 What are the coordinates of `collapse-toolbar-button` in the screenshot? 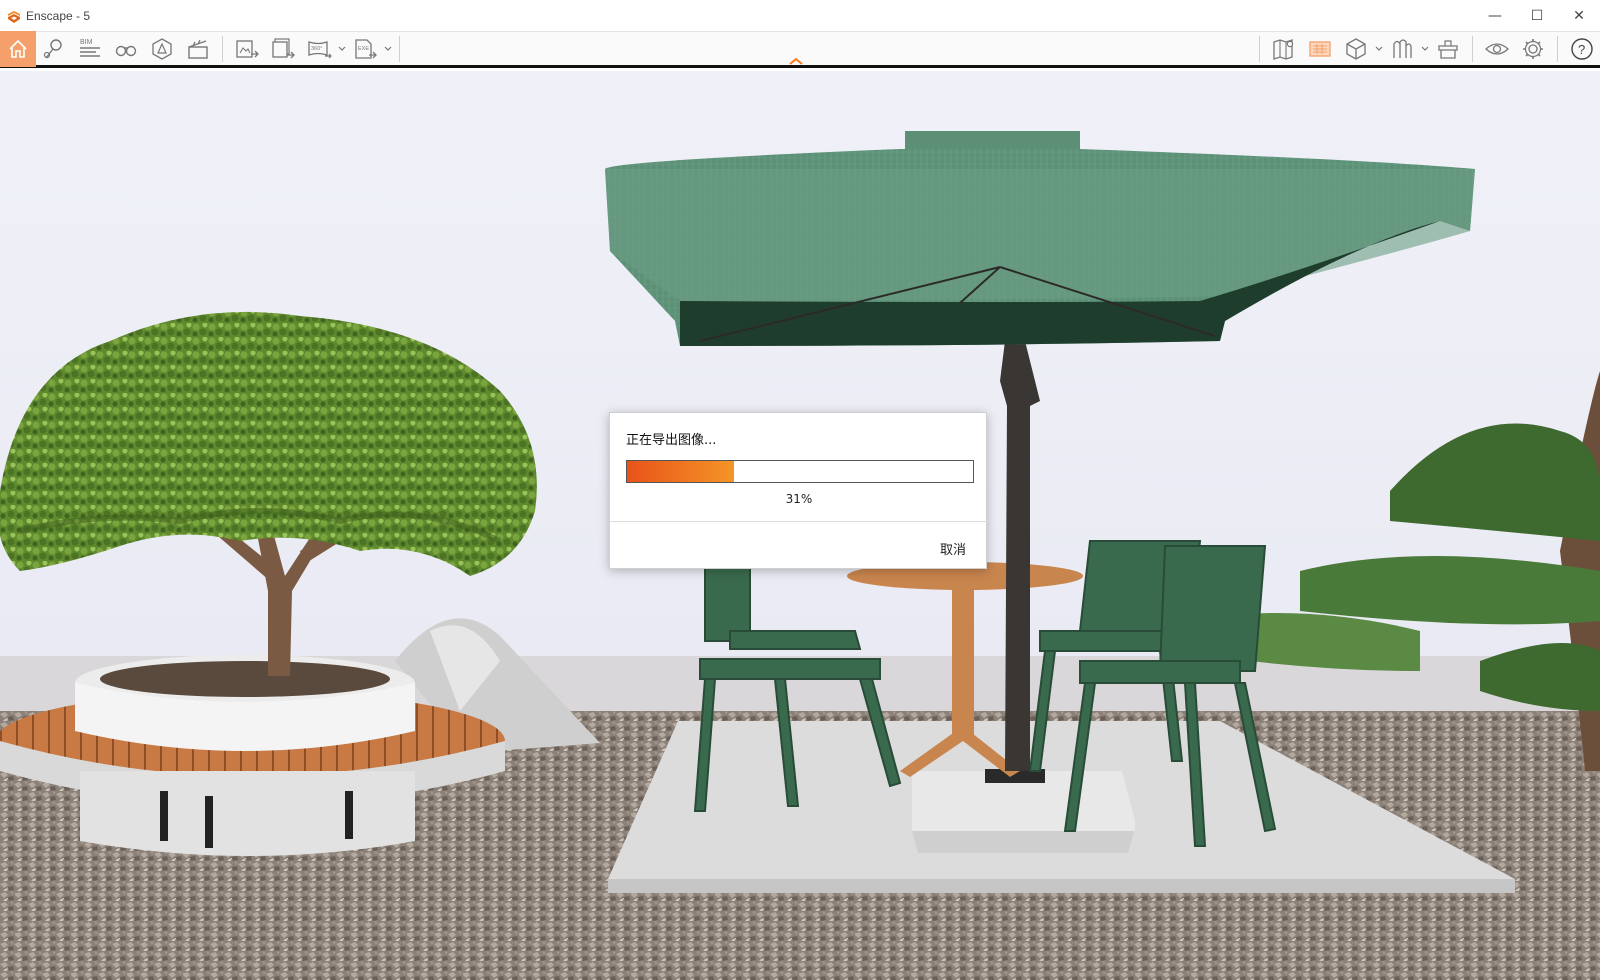 It's located at (796, 51).